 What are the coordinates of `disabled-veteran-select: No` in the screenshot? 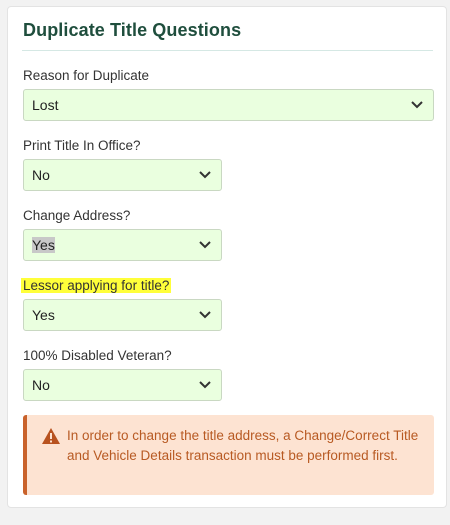 It's located at (122, 385).